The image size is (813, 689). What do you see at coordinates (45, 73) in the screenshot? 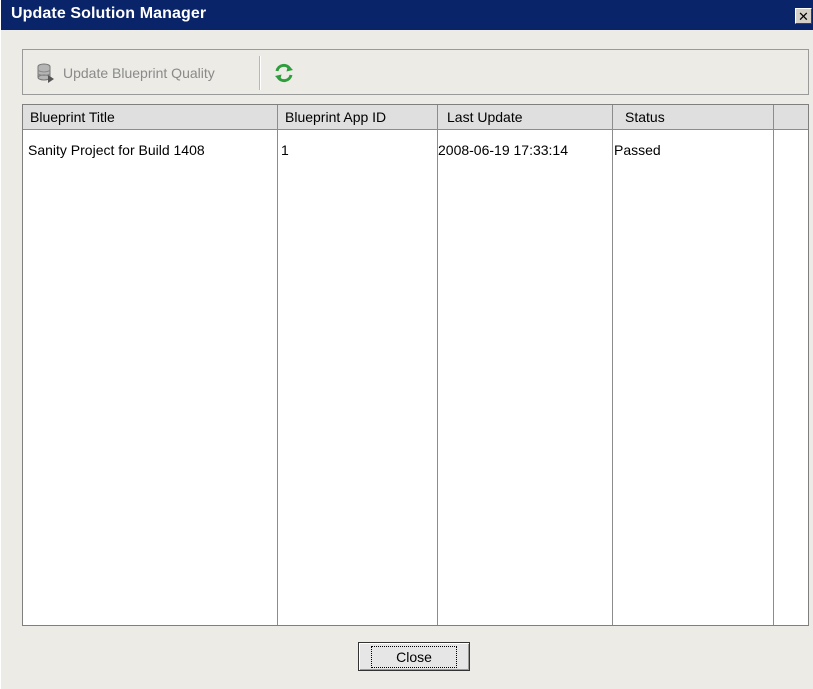
I see `database-update-icon` at bounding box center [45, 73].